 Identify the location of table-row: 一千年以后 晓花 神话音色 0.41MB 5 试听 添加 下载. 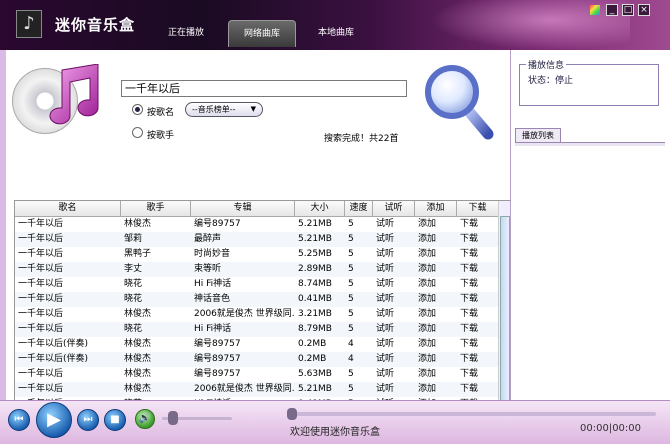
(263, 299).